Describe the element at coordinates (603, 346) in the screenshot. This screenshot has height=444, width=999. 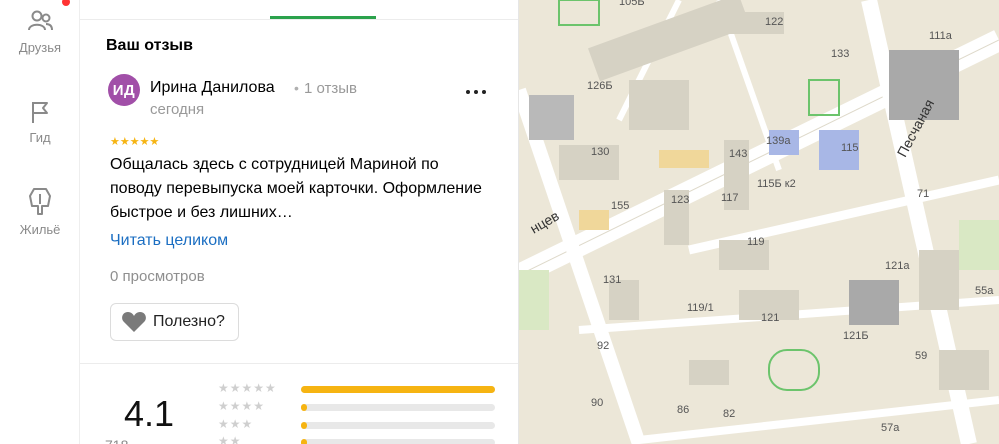
I see `map-building-number: 92` at that location.